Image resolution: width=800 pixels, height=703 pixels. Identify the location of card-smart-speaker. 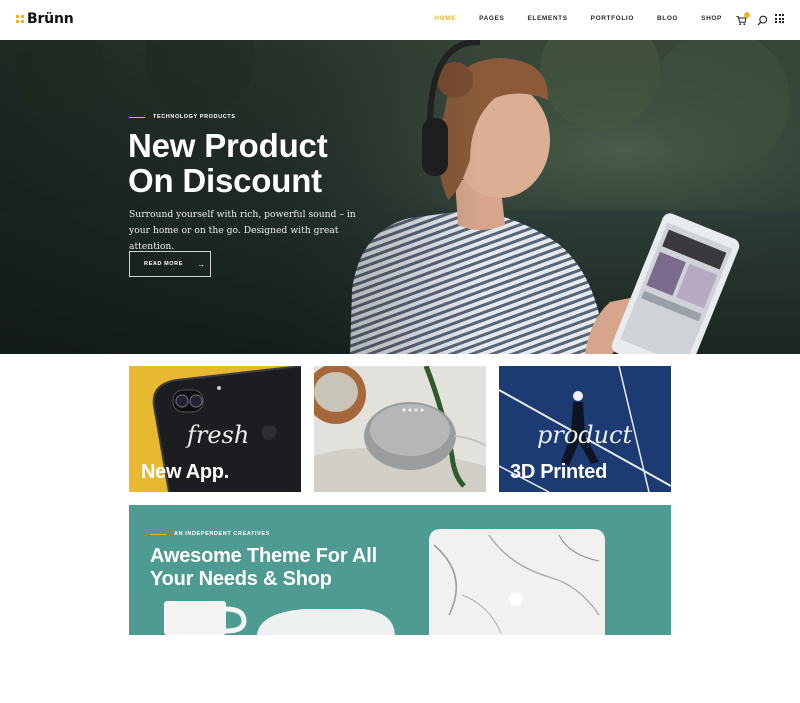
(400, 429).